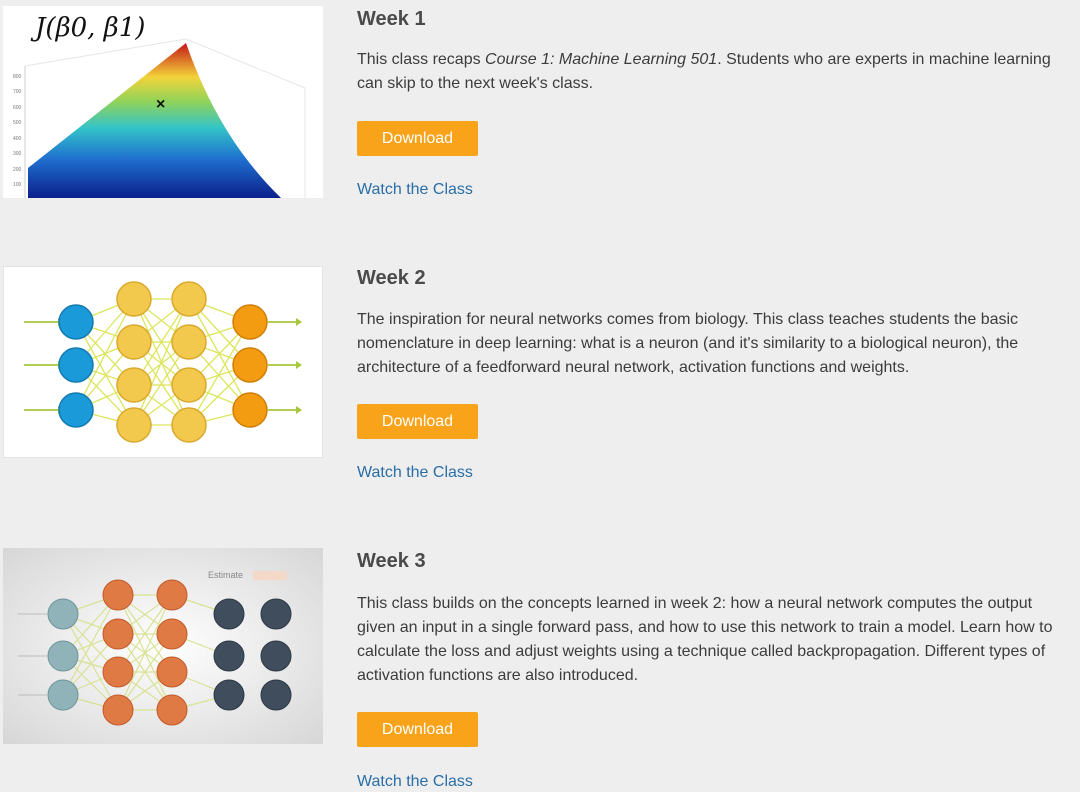  Describe the element at coordinates (87, 28) in the screenshot. I see `cost-function-label: J(β0, β1)` at that location.